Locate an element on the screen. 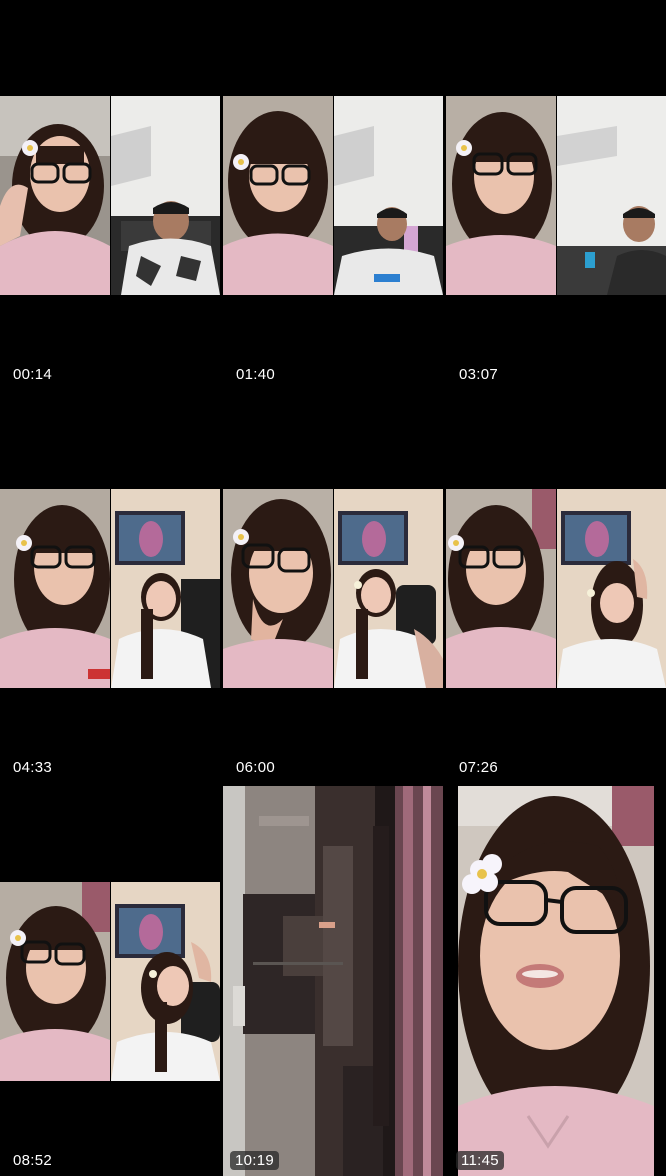  video-thumbnail: 06:00 is located at coordinates (333, 588).